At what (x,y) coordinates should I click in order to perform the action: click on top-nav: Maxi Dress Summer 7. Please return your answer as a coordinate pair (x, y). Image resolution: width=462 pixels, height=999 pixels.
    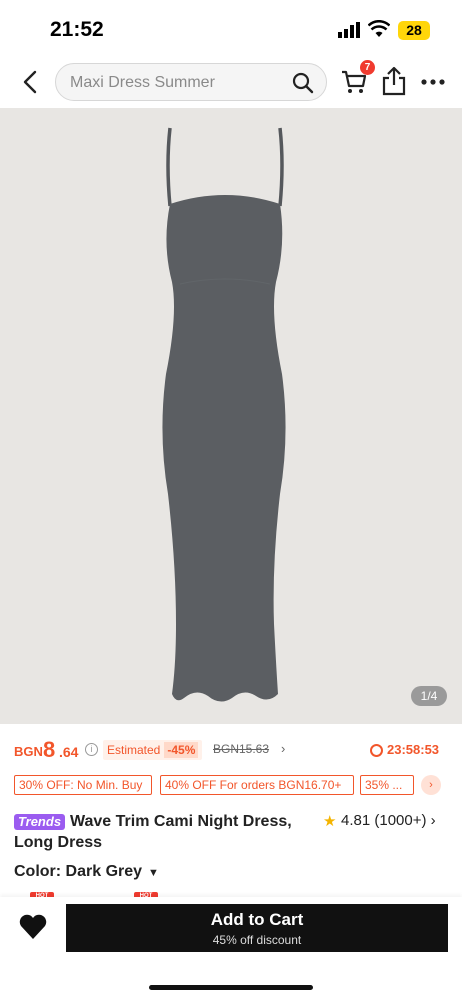
    Looking at the image, I should click on (231, 82).